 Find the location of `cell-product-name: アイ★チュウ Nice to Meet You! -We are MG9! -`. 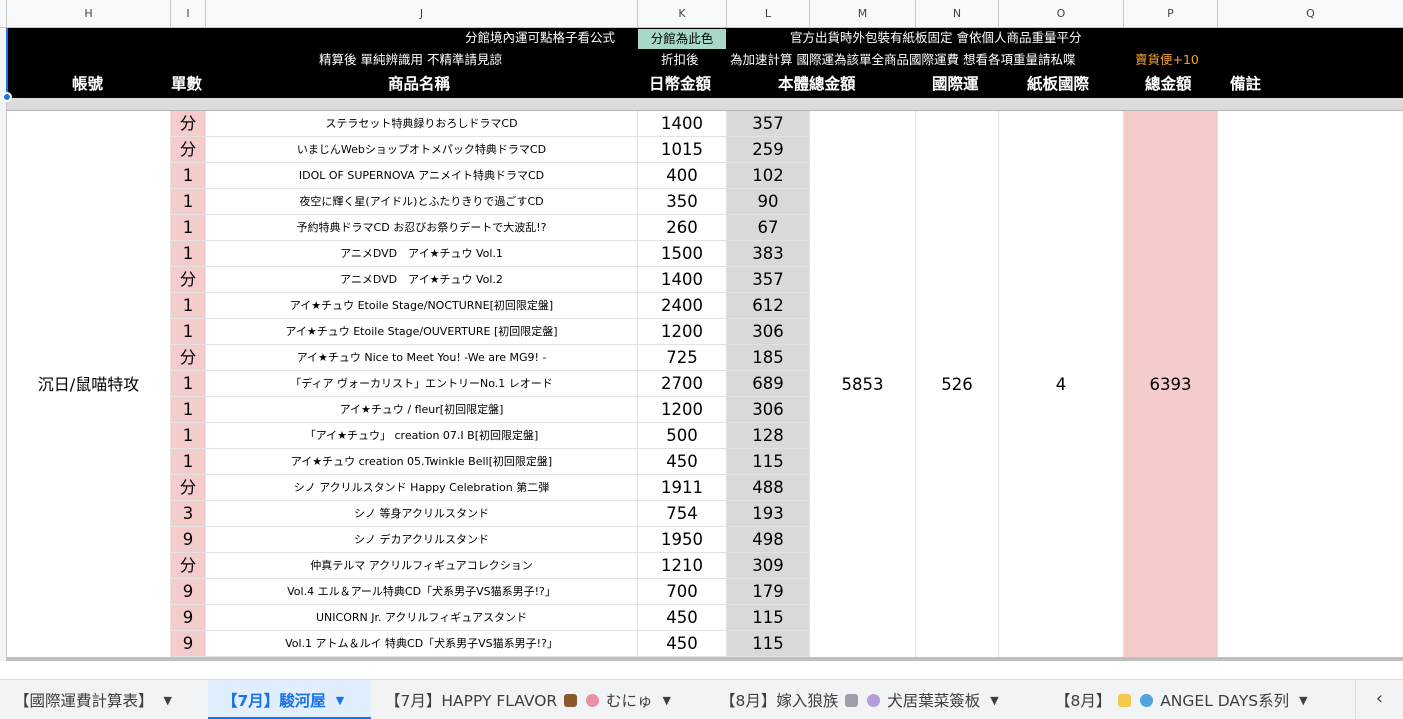

cell-product-name: アイ★チュウ Nice to Meet You! -We are MG9! - is located at coordinates (422, 358).